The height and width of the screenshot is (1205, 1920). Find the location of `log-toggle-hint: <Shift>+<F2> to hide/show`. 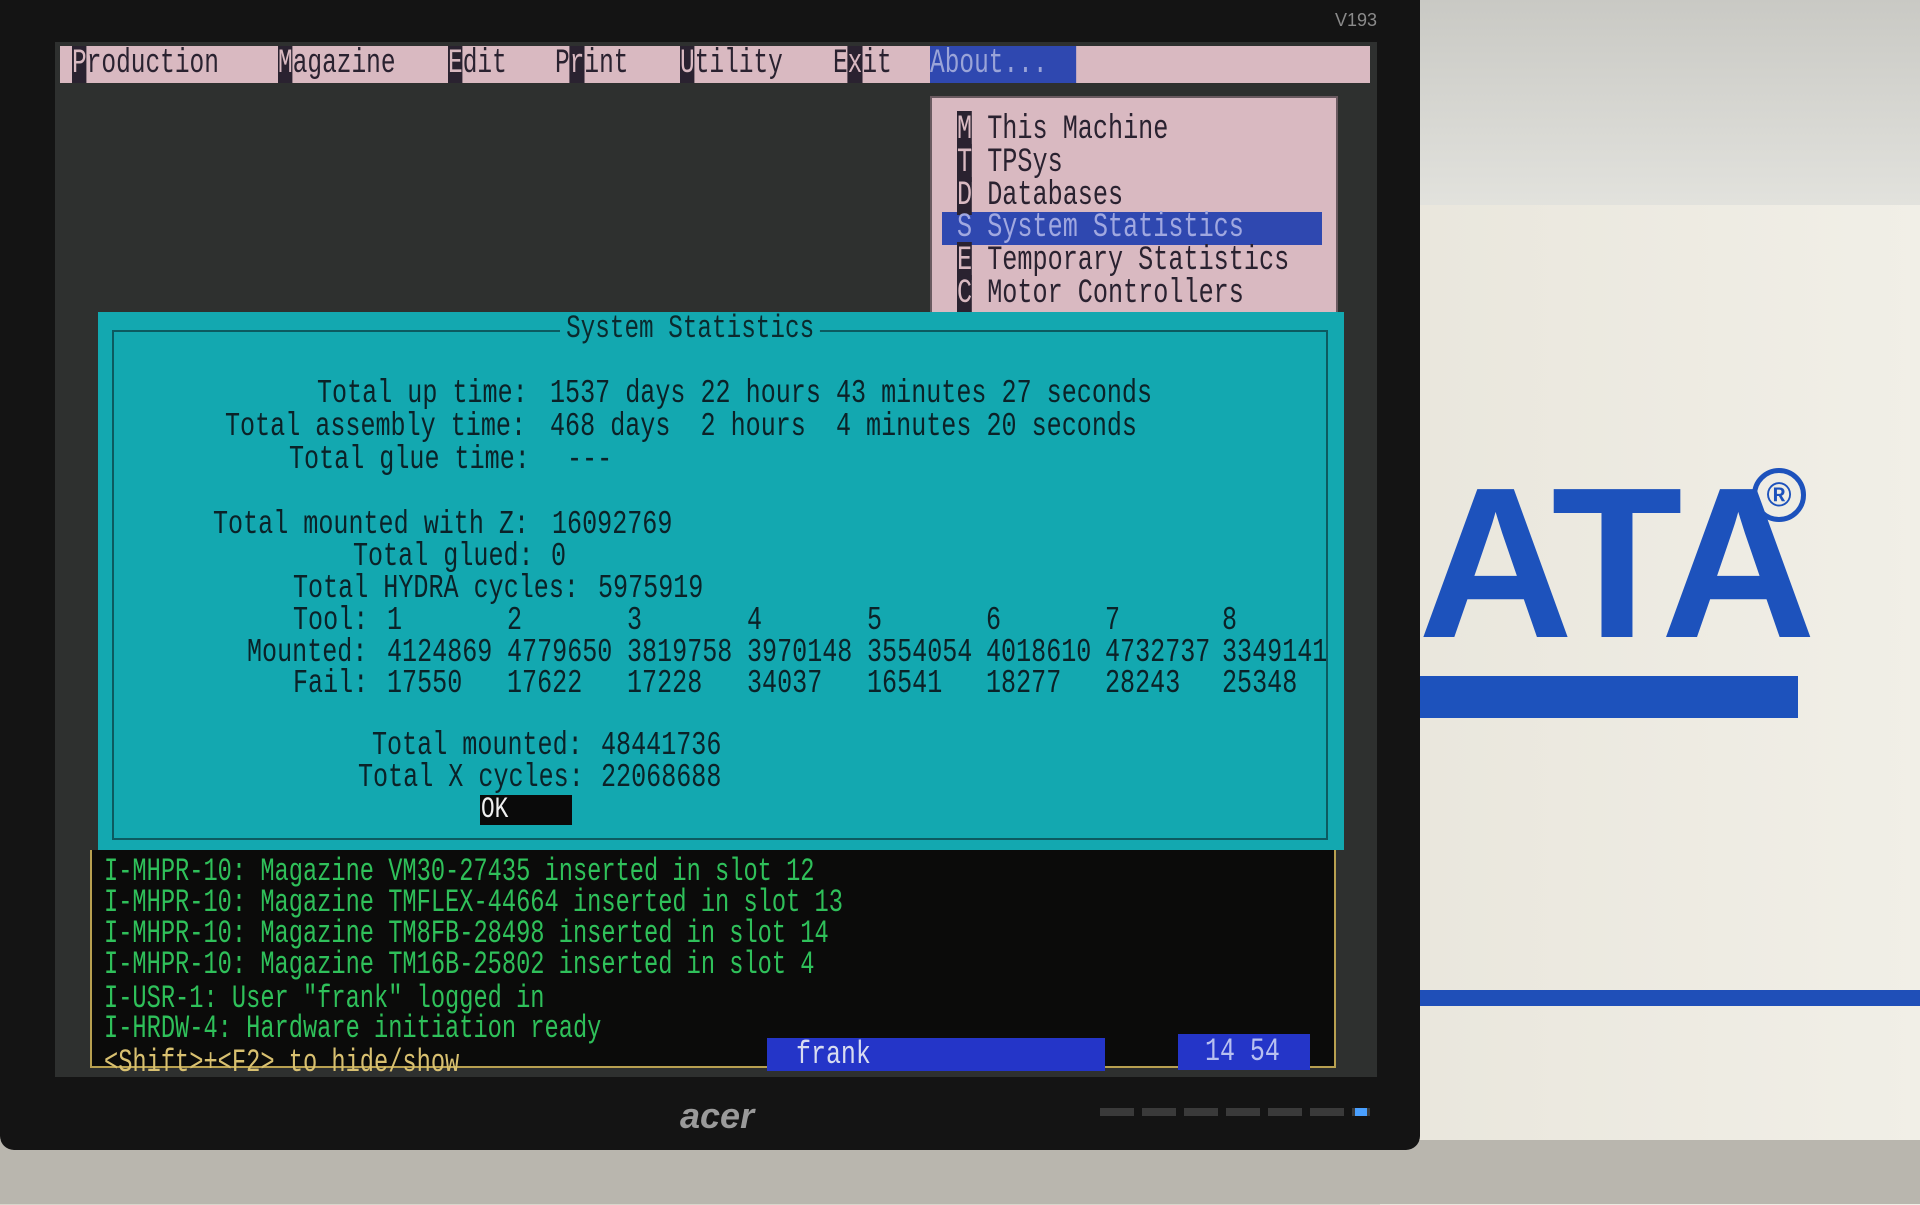

log-toggle-hint: <Shift>+<F2> to hide/show is located at coordinates (282, 1062).